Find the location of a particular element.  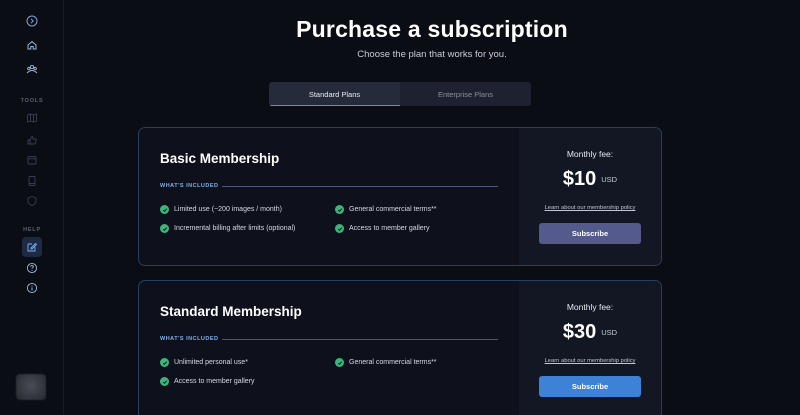

page-subtitle: Choose the plan that works for you. is located at coordinates (432, 54).